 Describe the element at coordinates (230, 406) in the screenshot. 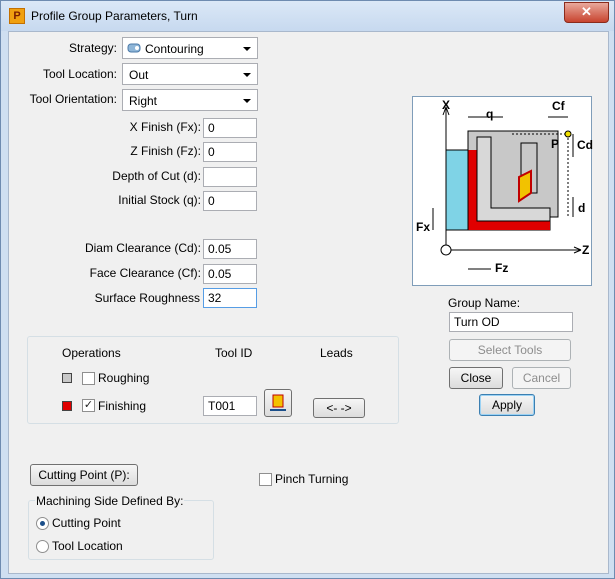

I see `finishing-tool-id-field: T001` at that location.